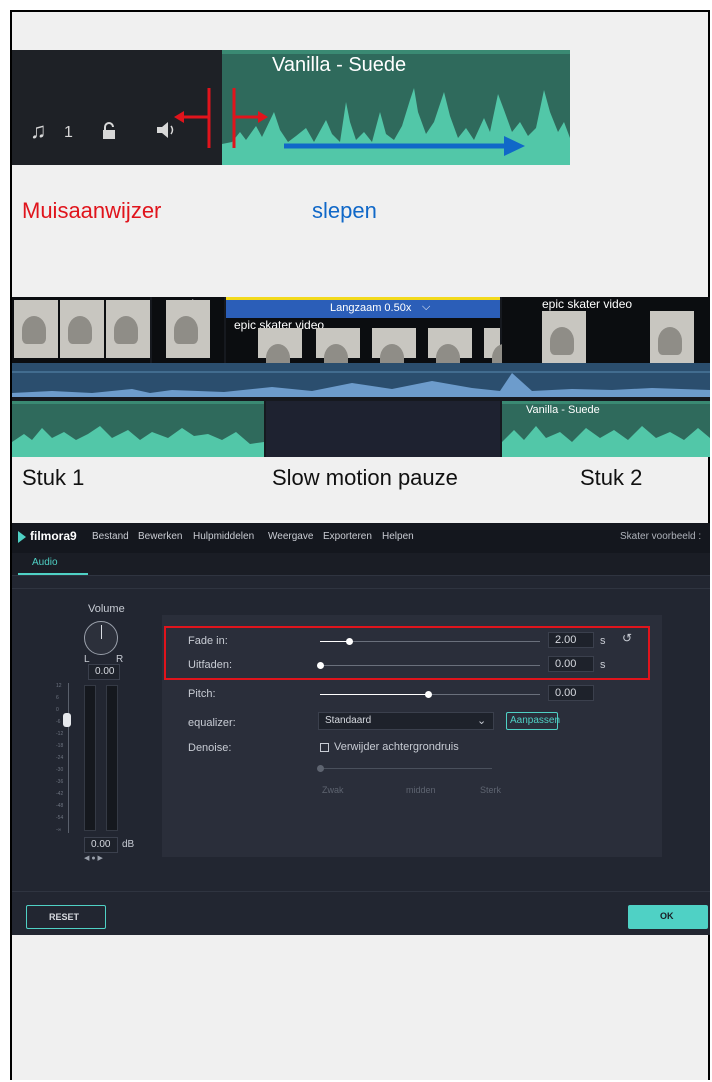 The height and width of the screenshot is (1082, 712). What do you see at coordinates (426, 307) in the screenshot?
I see `chevron-down-icon: ⌵` at bounding box center [426, 307].